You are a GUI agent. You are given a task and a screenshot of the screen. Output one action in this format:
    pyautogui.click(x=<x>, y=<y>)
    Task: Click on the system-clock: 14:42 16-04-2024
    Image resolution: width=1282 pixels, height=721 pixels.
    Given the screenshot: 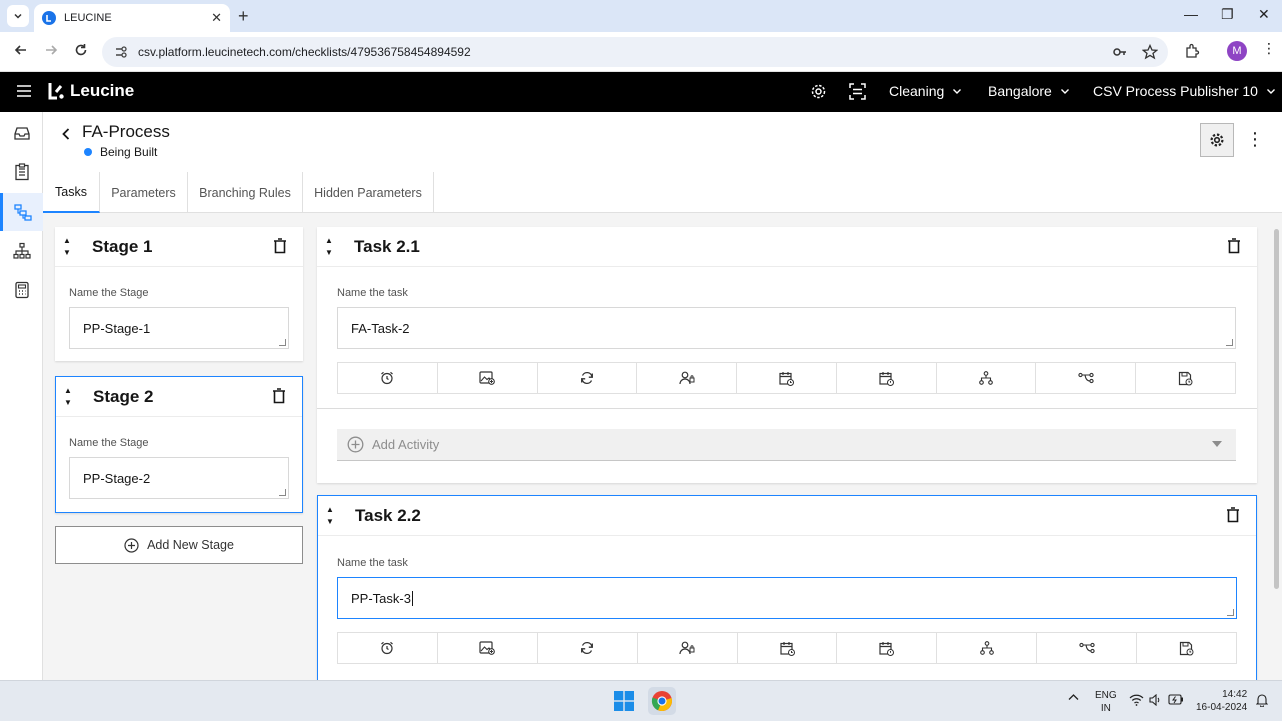 What is the action you would take?
    pyautogui.click(x=1221, y=701)
    